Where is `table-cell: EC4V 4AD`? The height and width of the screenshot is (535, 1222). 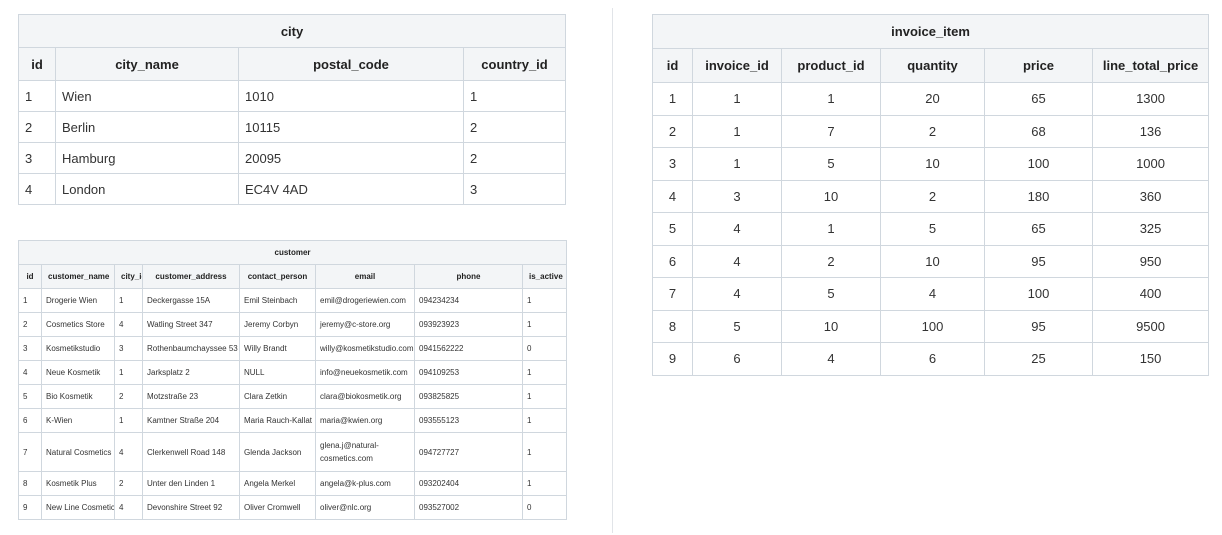 table-cell: EC4V 4AD is located at coordinates (351, 189).